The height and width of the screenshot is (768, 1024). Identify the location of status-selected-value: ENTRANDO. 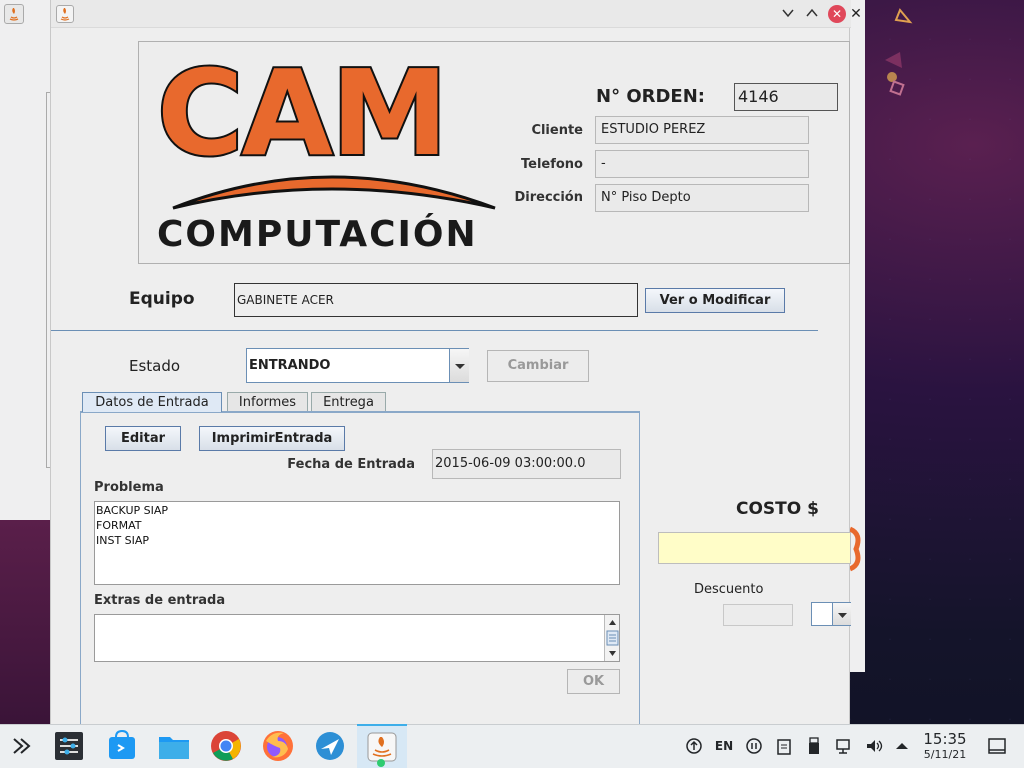
(290, 365).